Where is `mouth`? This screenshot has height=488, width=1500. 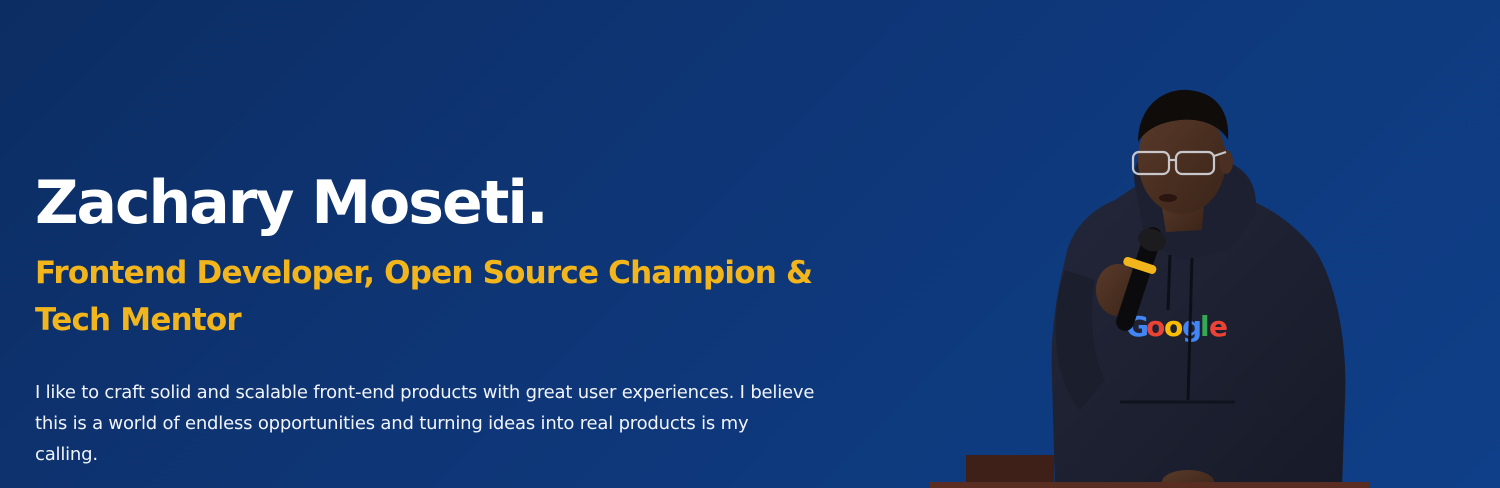
mouth is located at coordinates (1168, 198).